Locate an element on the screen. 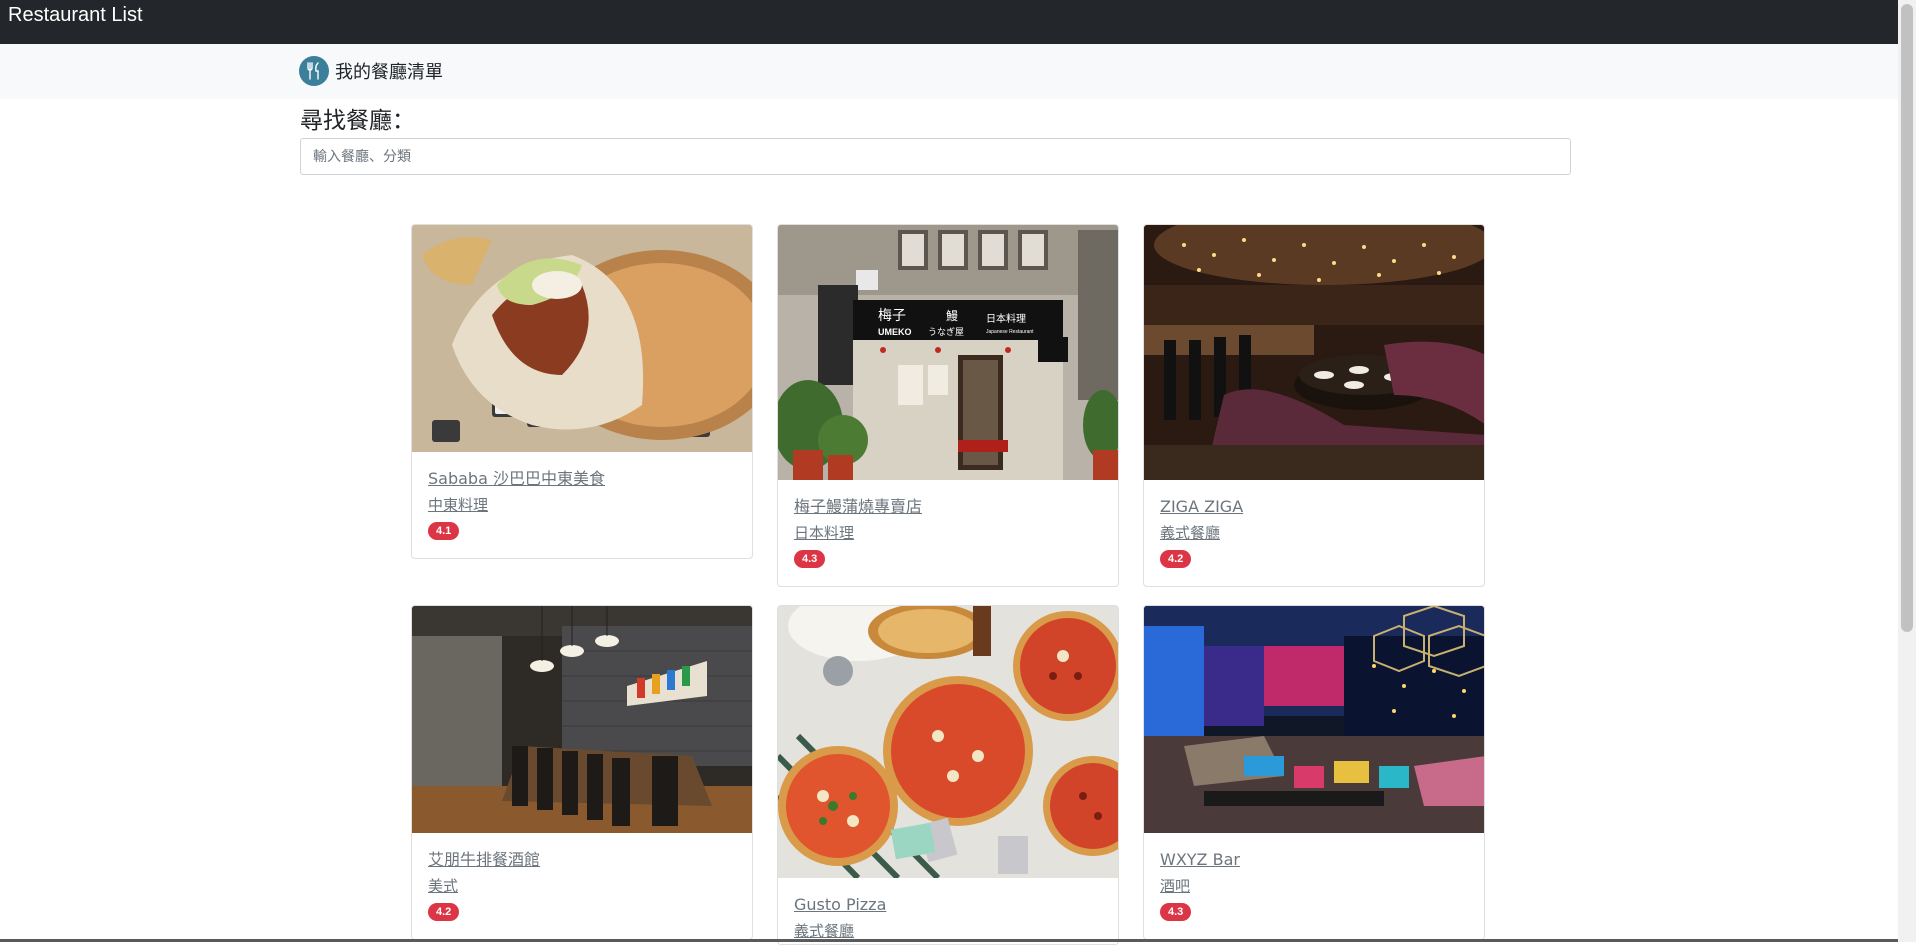  restaurant-category: 日本料理 is located at coordinates (948, 533).